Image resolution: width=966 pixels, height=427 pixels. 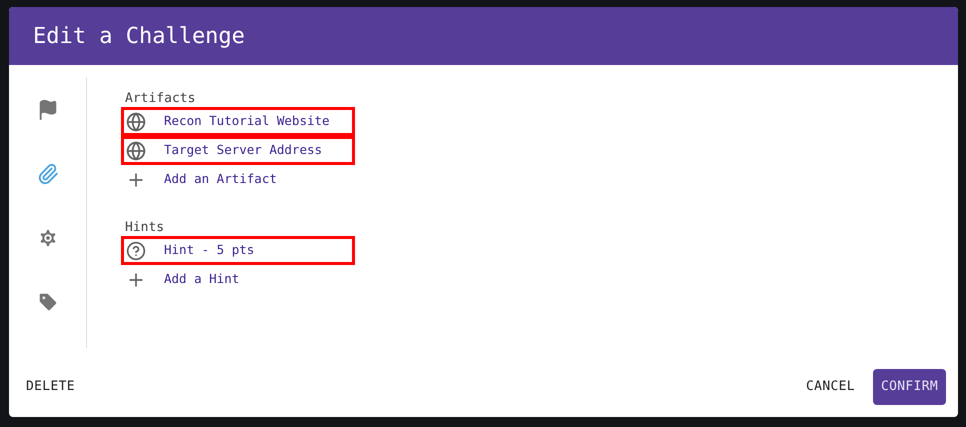 I want to click on list-item: Hint - 5 pts, so click(x=238, y=250).